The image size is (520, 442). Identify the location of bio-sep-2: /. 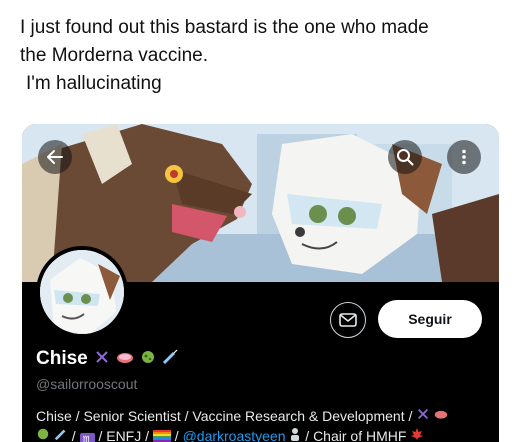
(176, 435).